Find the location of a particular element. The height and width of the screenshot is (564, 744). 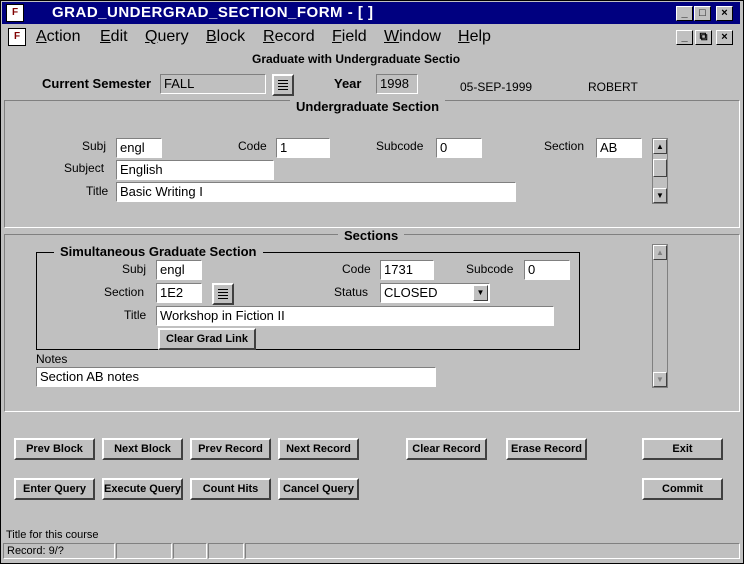

ug-subject-field: English is located at coordinates (195, 170).